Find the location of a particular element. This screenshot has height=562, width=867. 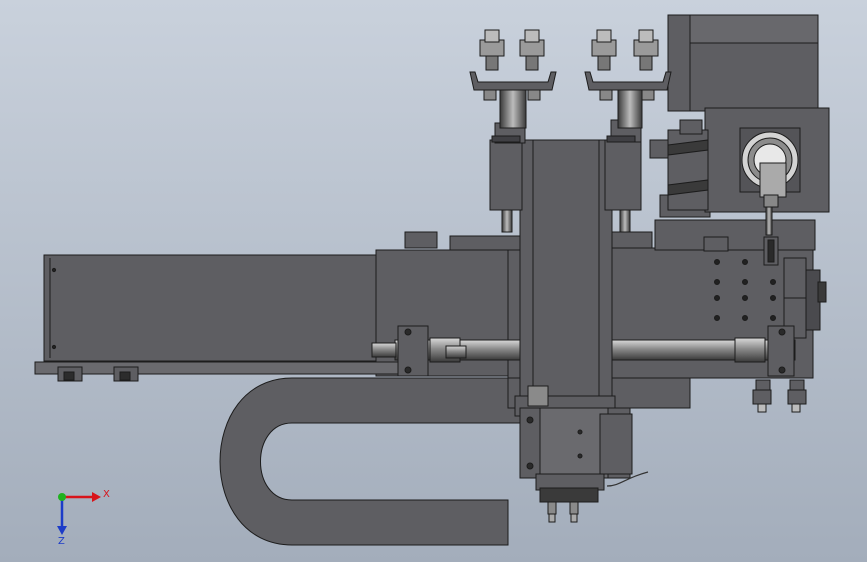

axis-triad: X Z is located at coordinates (83, 518).